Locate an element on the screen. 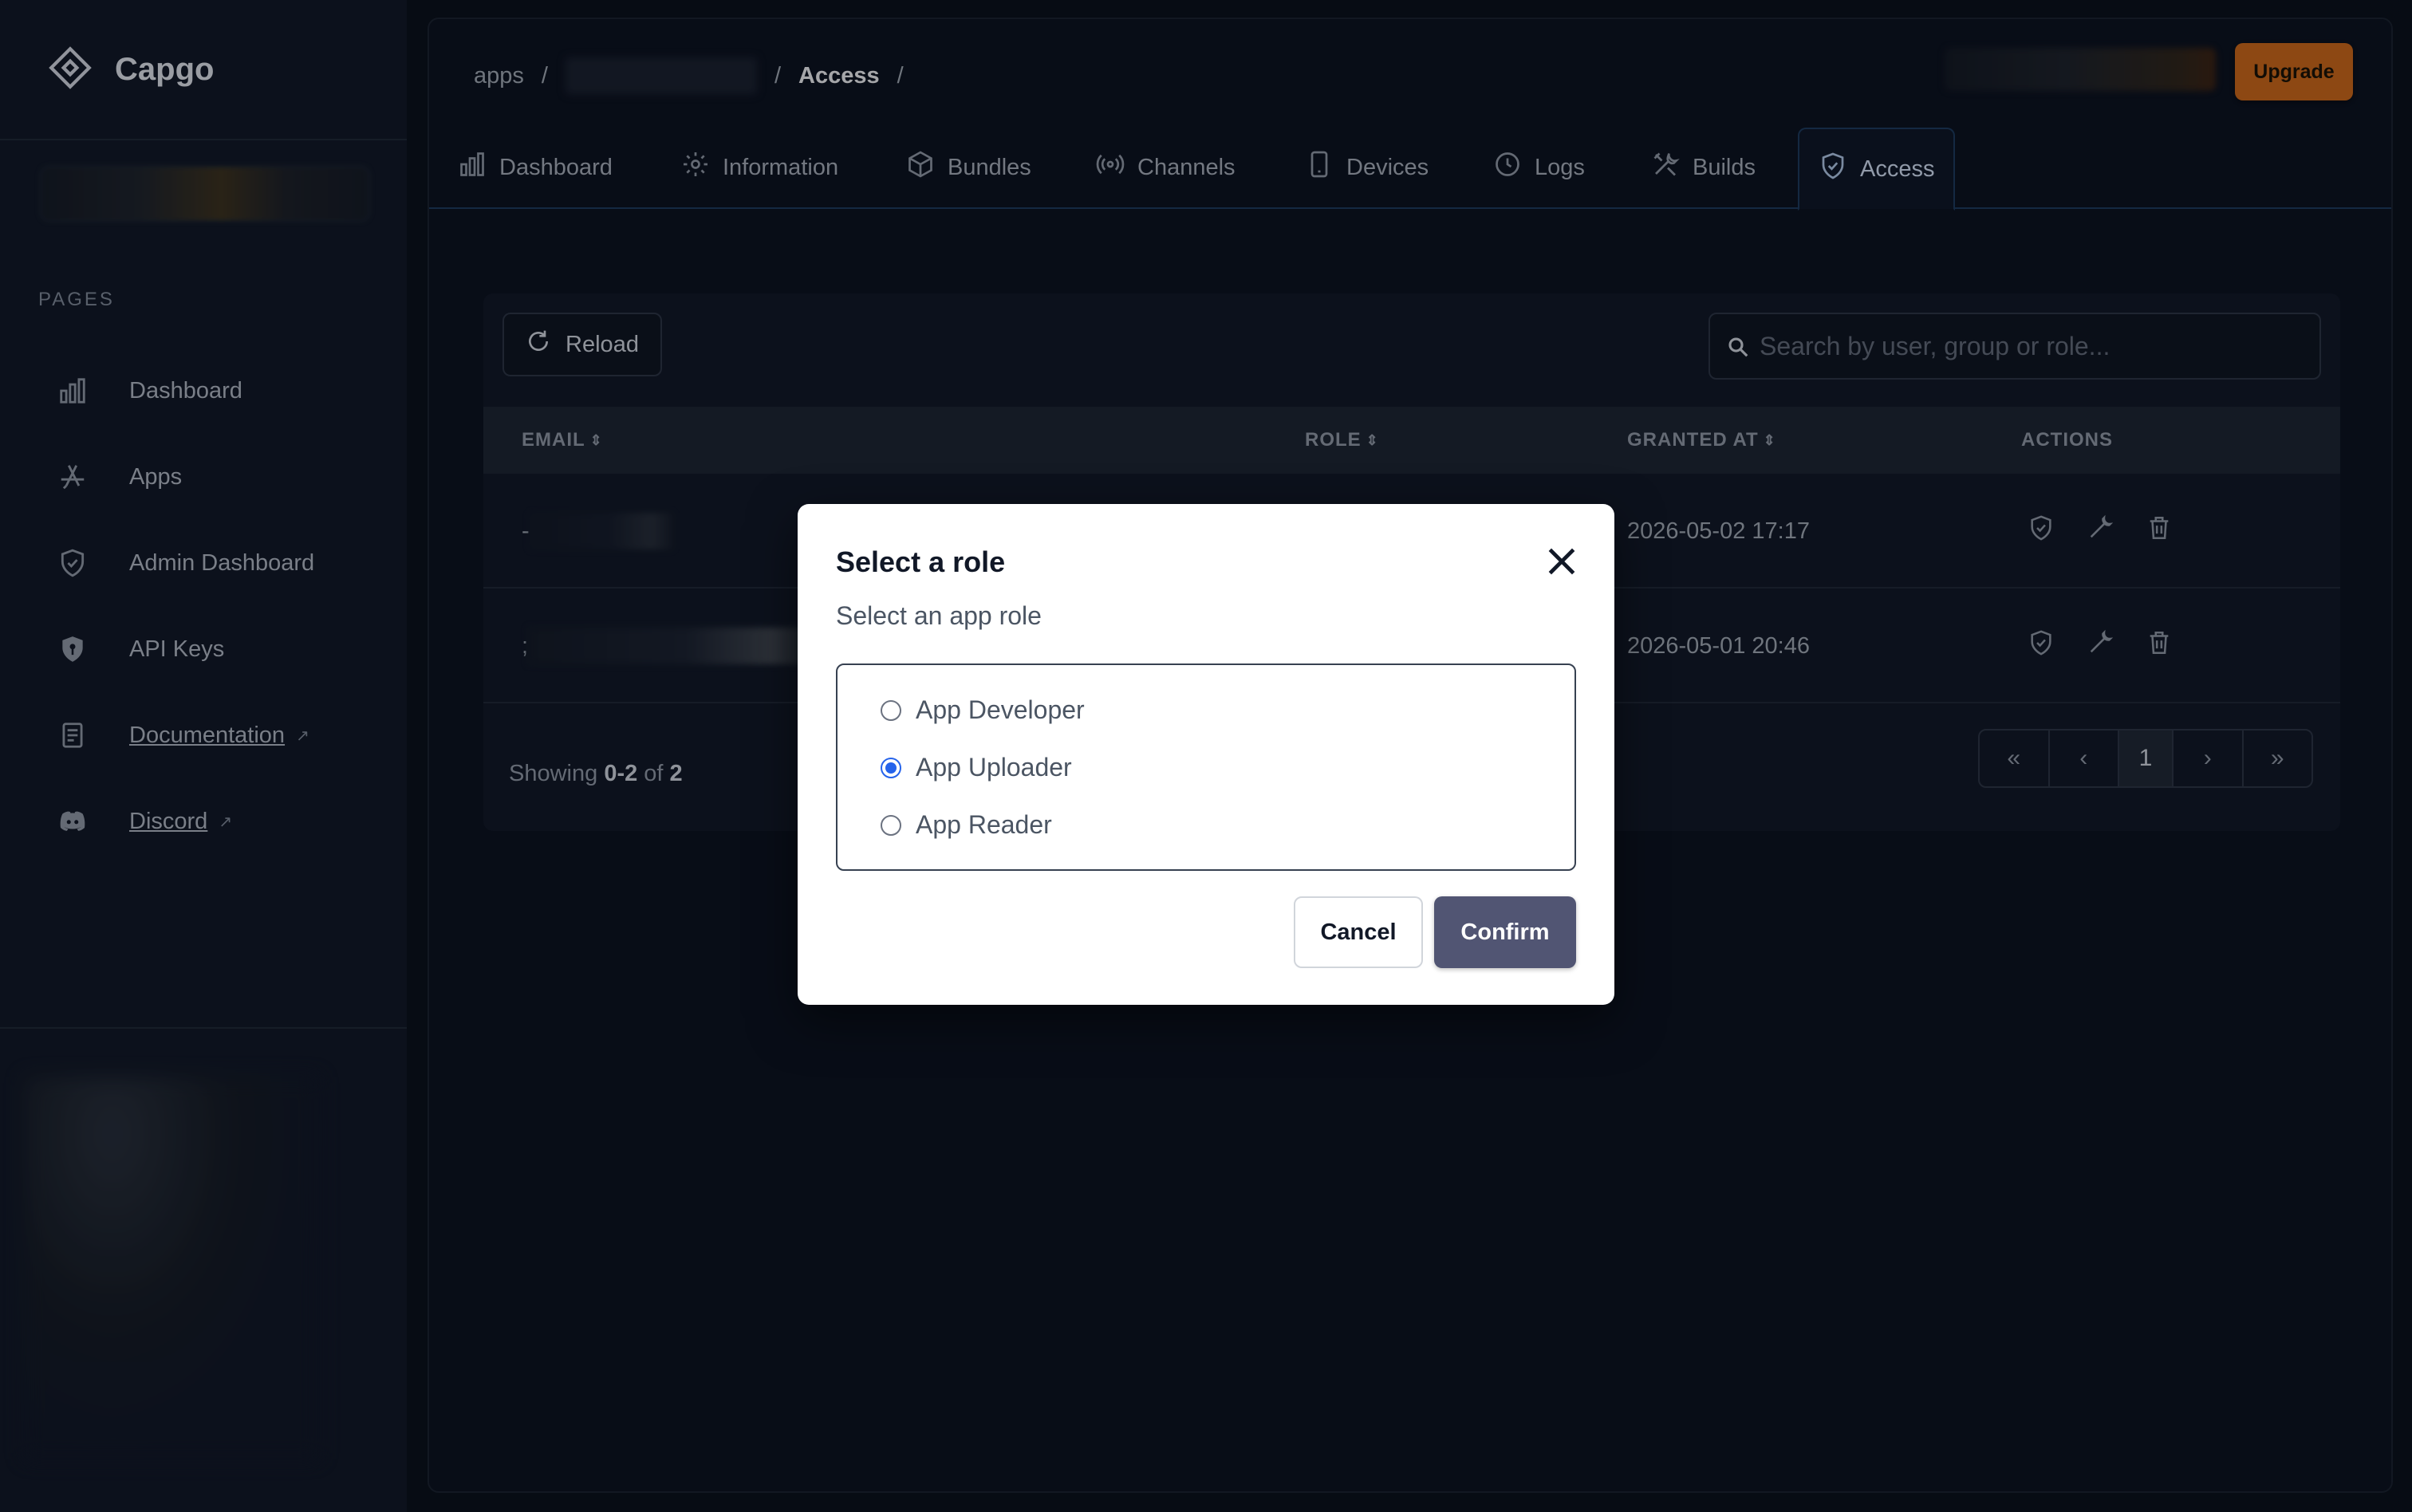  role-option-label: App Developer is located at coordinates (1001, 709).